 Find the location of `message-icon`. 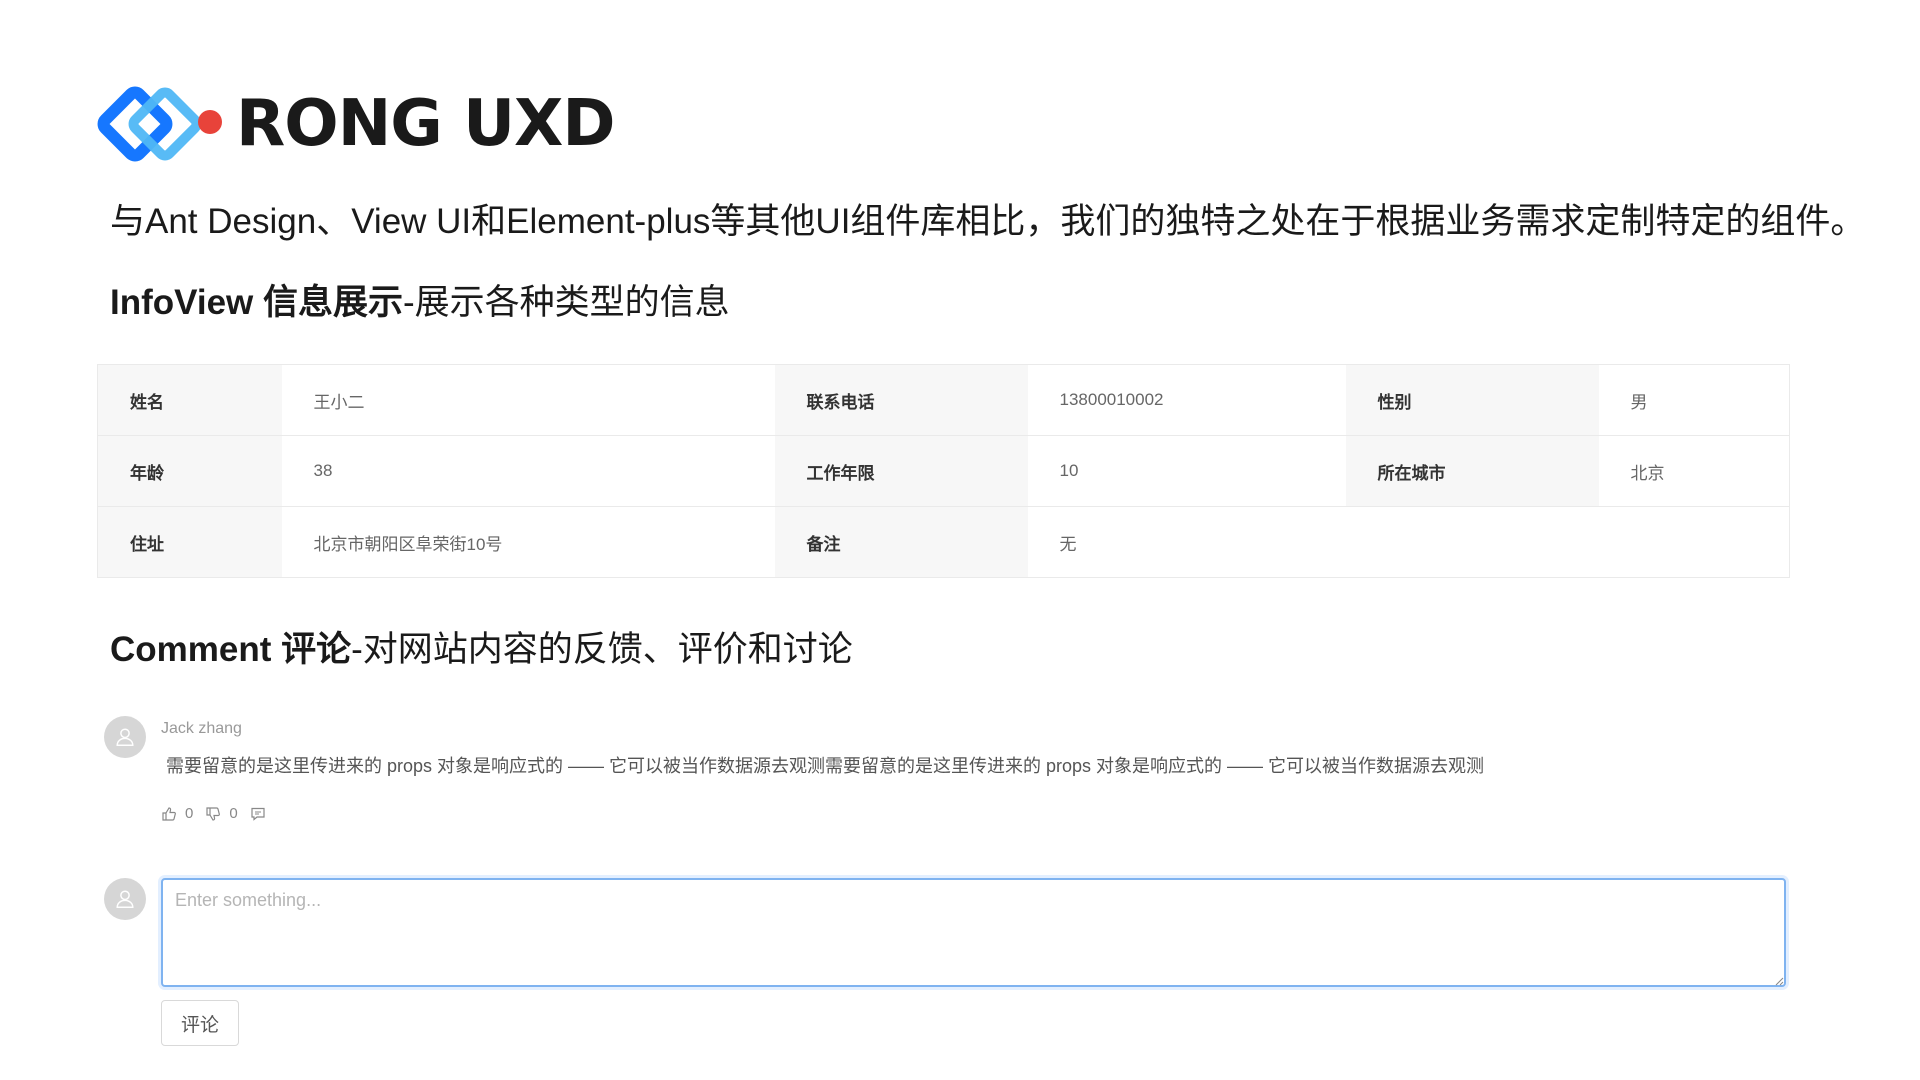

message-icon is located at coordinates (258, 814).